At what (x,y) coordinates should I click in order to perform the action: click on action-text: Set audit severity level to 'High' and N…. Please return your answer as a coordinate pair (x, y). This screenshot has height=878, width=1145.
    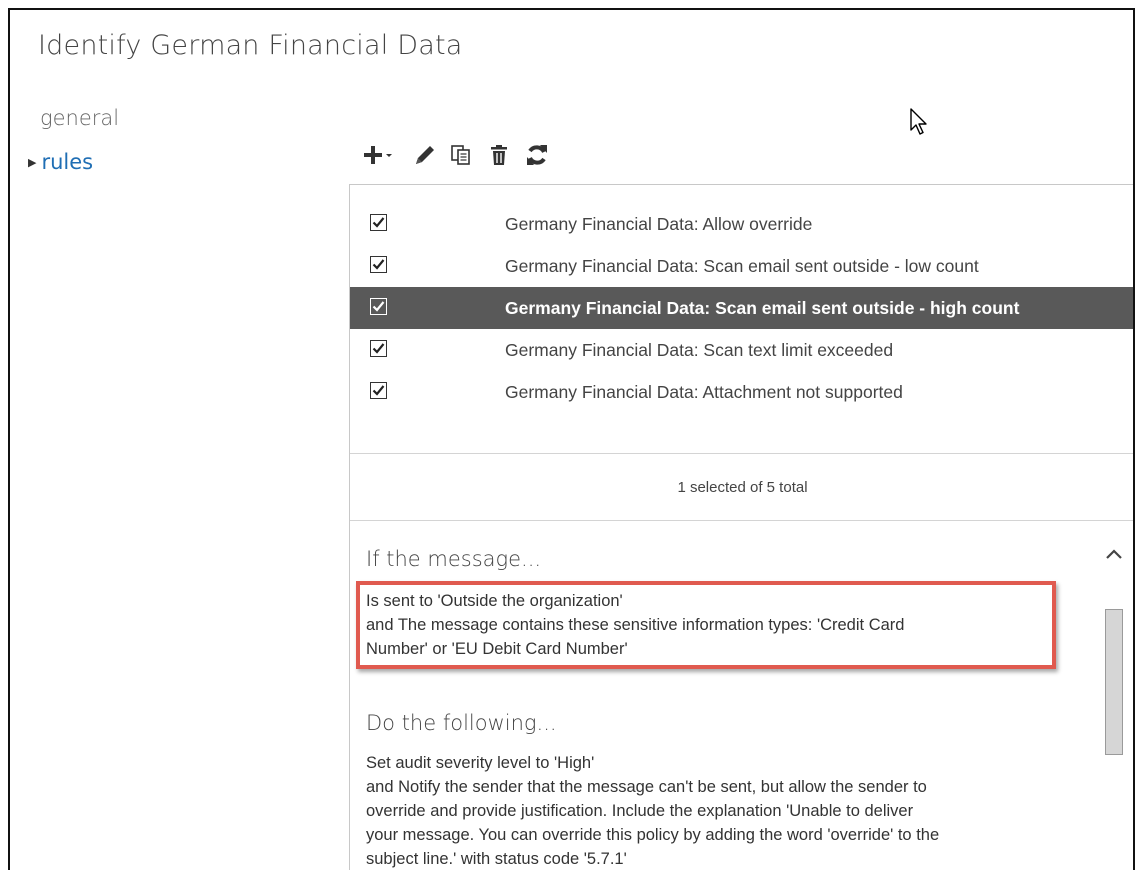
    Looking at the image, I should click on (716, 810).